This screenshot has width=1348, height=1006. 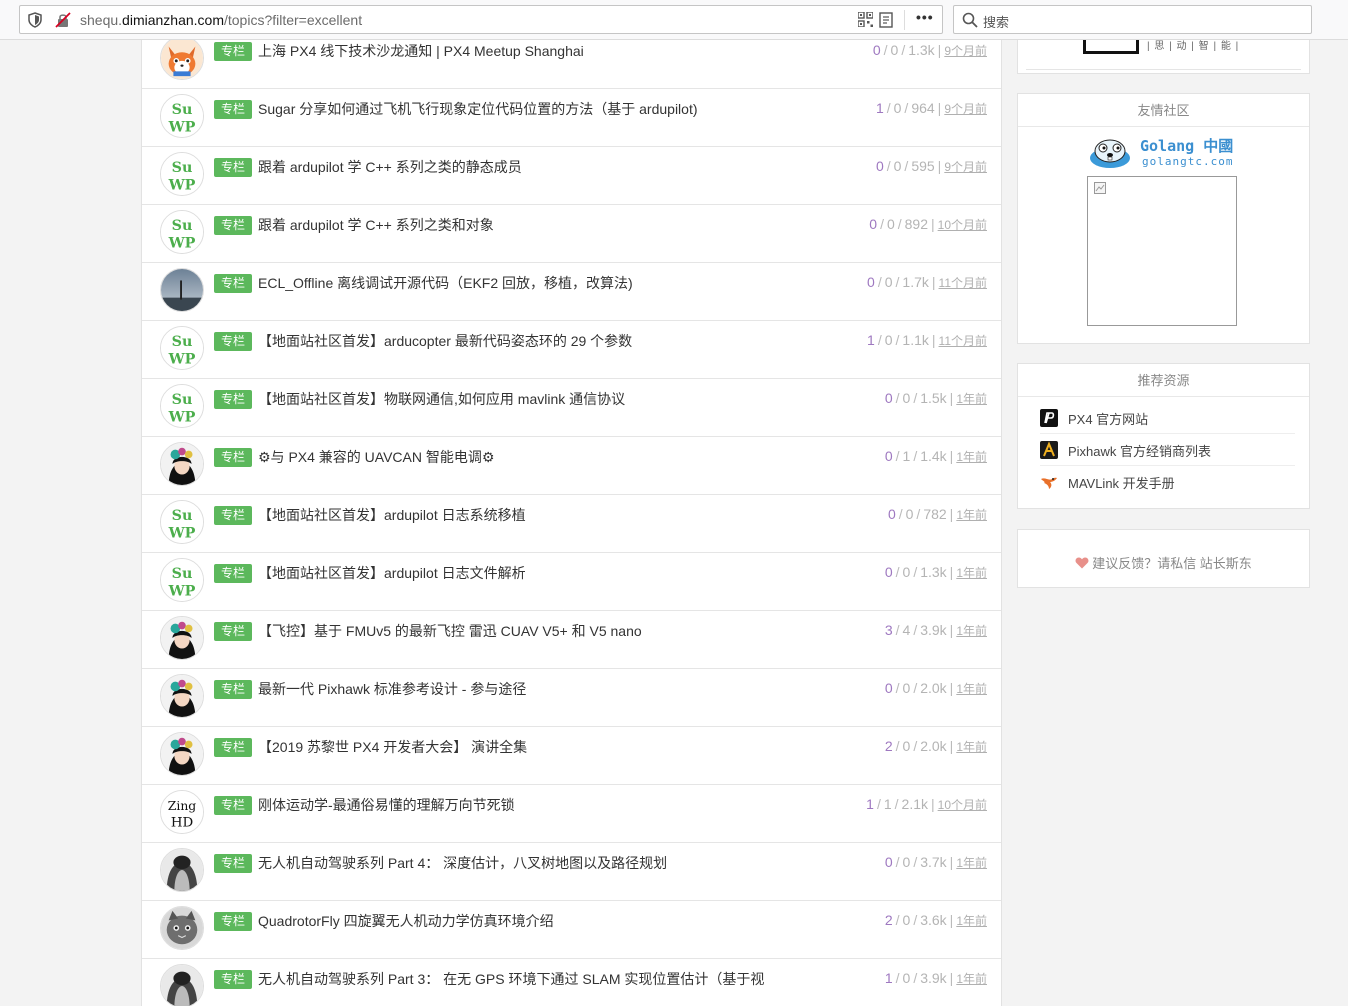 What do you see at coordinates (1163, 562) in the screenshot?
I see `feedback-link: 建议反馈？请私信 站长斯东` at bounding box center [1163, 562].